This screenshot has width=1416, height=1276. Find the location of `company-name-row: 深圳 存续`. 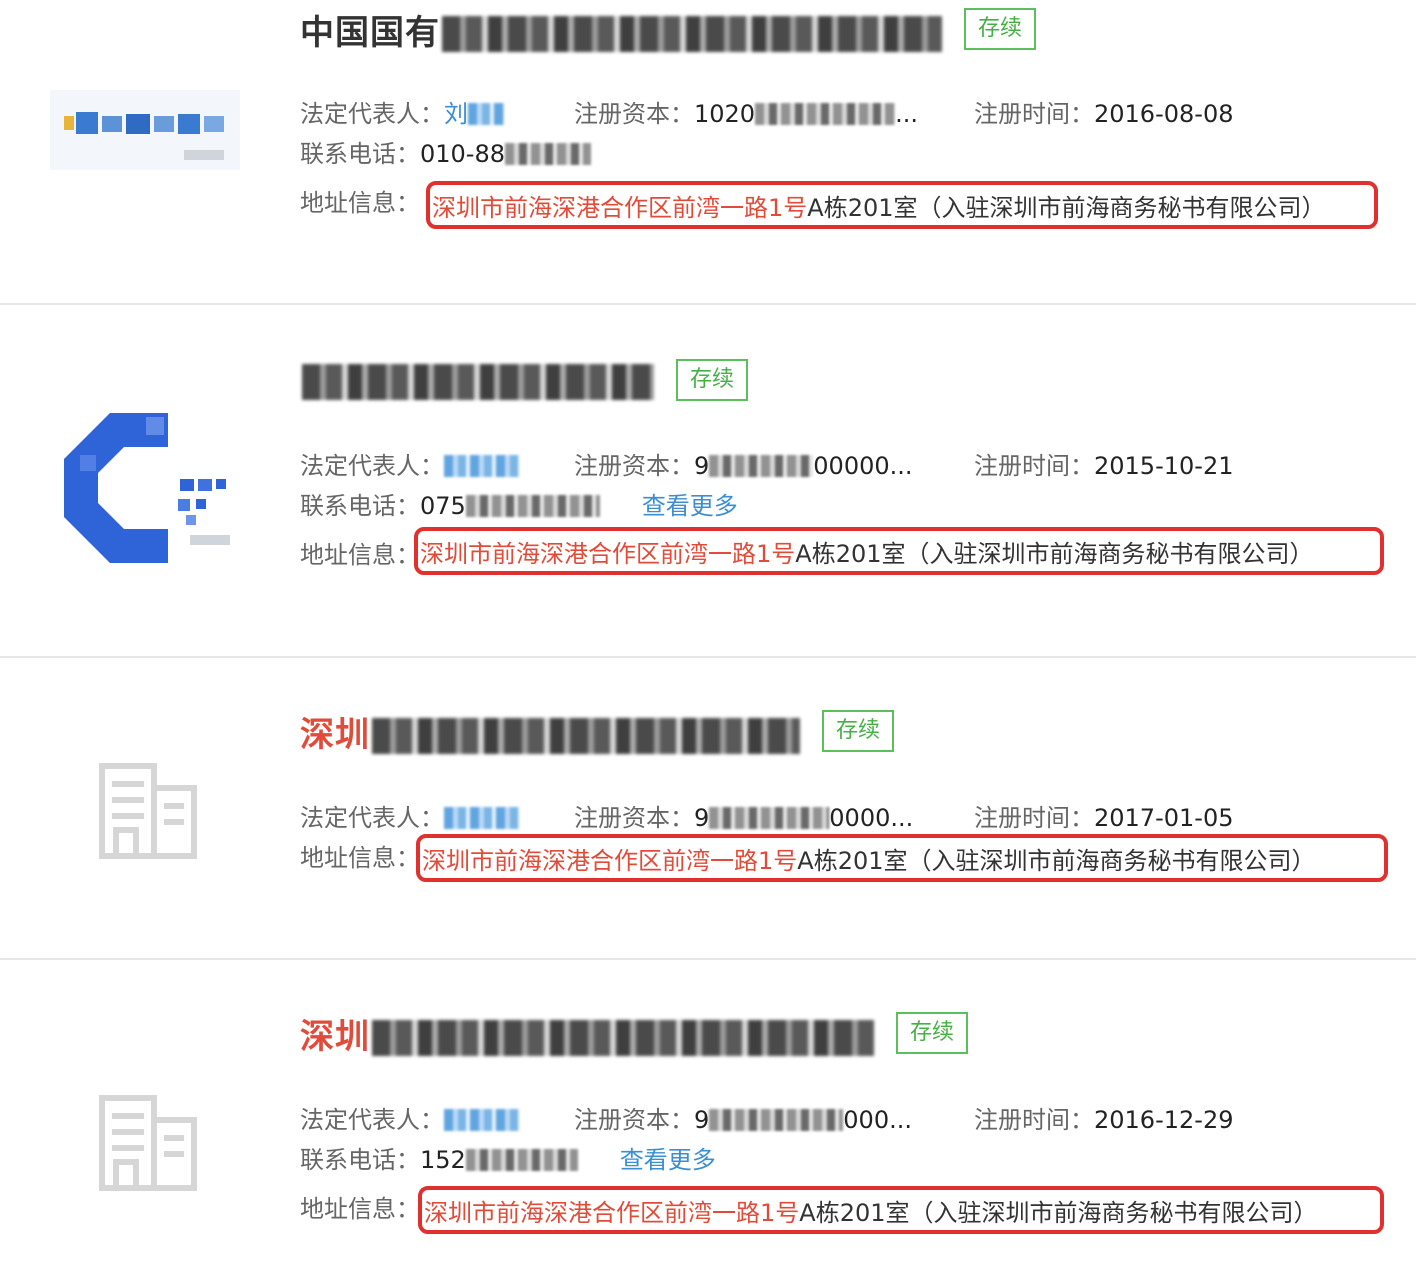

company-name-row: 深圳 存续 is located at coordinates (597, 731).